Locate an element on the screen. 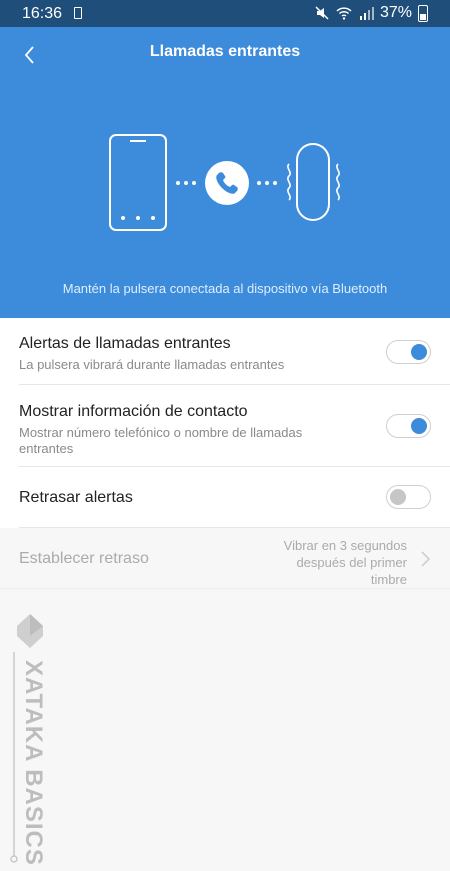 This screenshot has width=450, height=871. notification-icon is located at coordinates (78, 13).